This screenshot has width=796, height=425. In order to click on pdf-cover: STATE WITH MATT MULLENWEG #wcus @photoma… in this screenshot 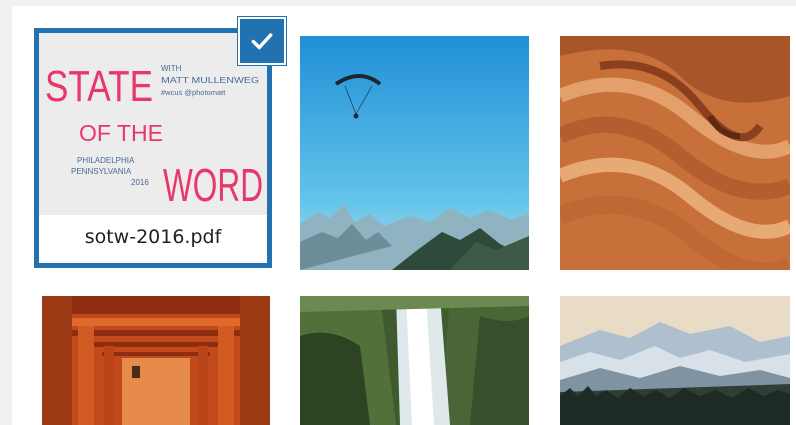, I will do `click(153, 124)`.